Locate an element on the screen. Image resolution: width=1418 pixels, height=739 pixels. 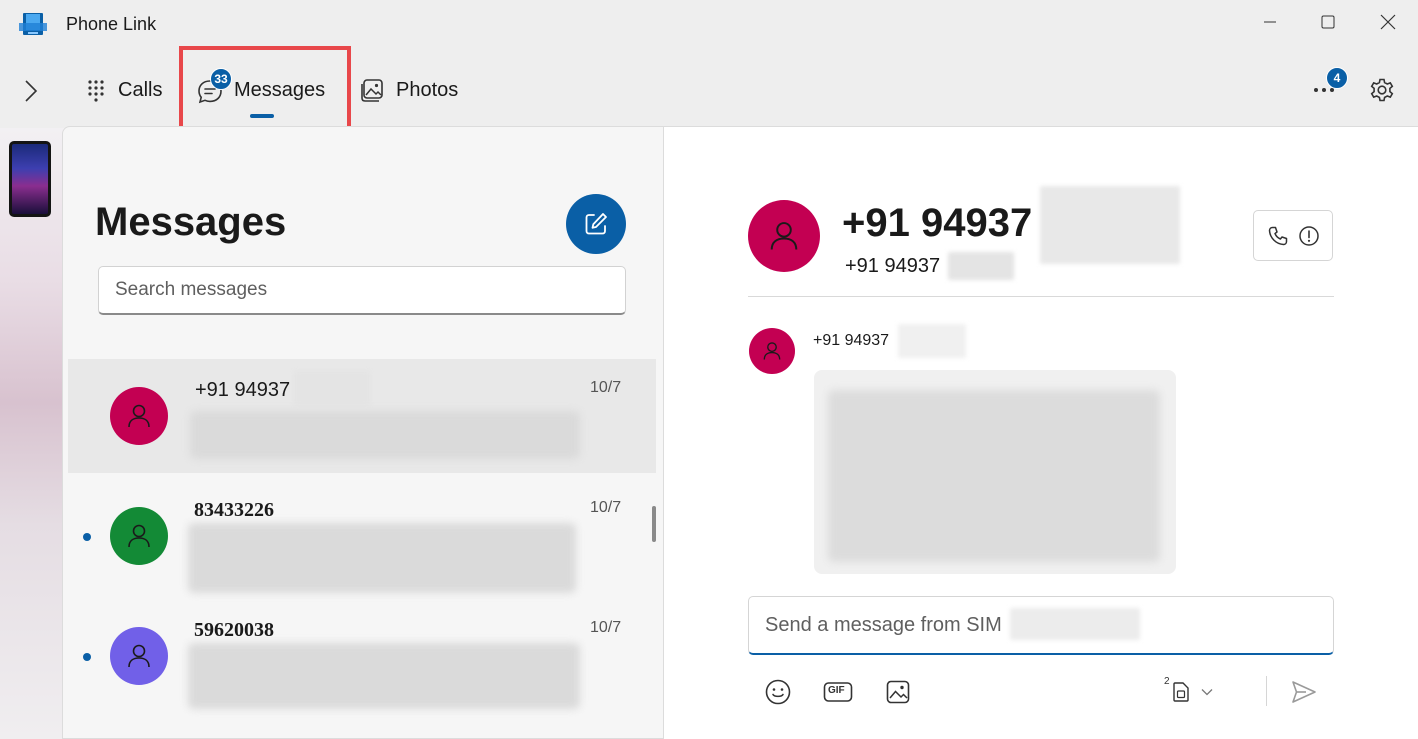
sim-selector-dropdown is located at coordinates (1192, 692).